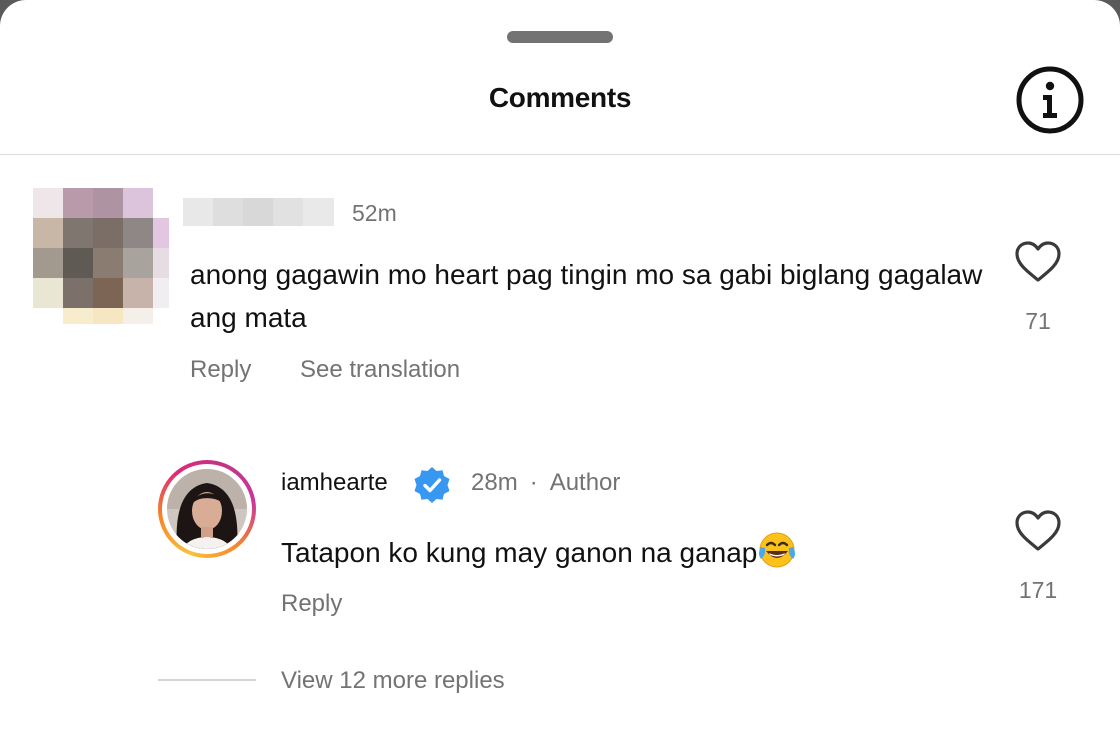  Describe the element at coordinates (258, 212) in the screenshot. I see `username-redaction` at that location.